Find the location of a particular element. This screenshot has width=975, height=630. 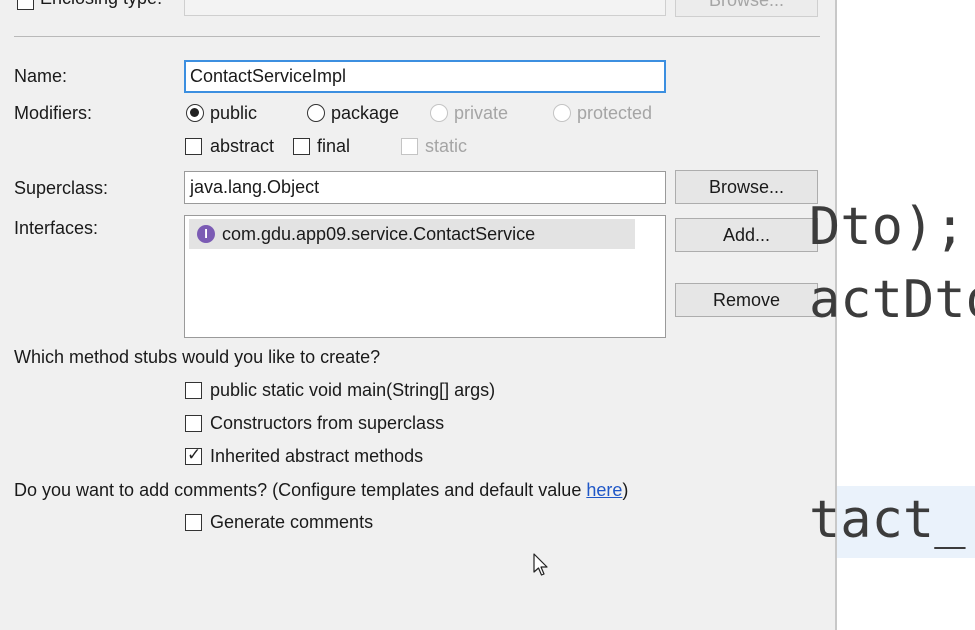

constructors-label: Constructors from superclass is located at coordinates (327, 423).